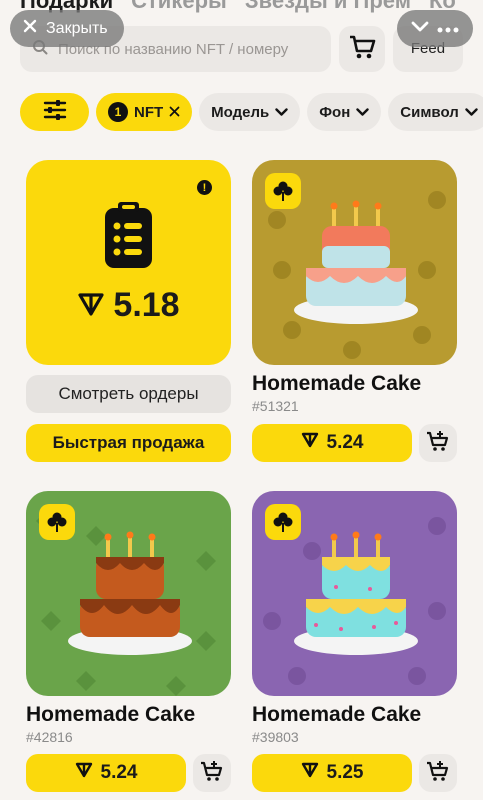  Describe the element at coordinates (448, 29) in the screenshot. I see `more-dots-icon` at that location.